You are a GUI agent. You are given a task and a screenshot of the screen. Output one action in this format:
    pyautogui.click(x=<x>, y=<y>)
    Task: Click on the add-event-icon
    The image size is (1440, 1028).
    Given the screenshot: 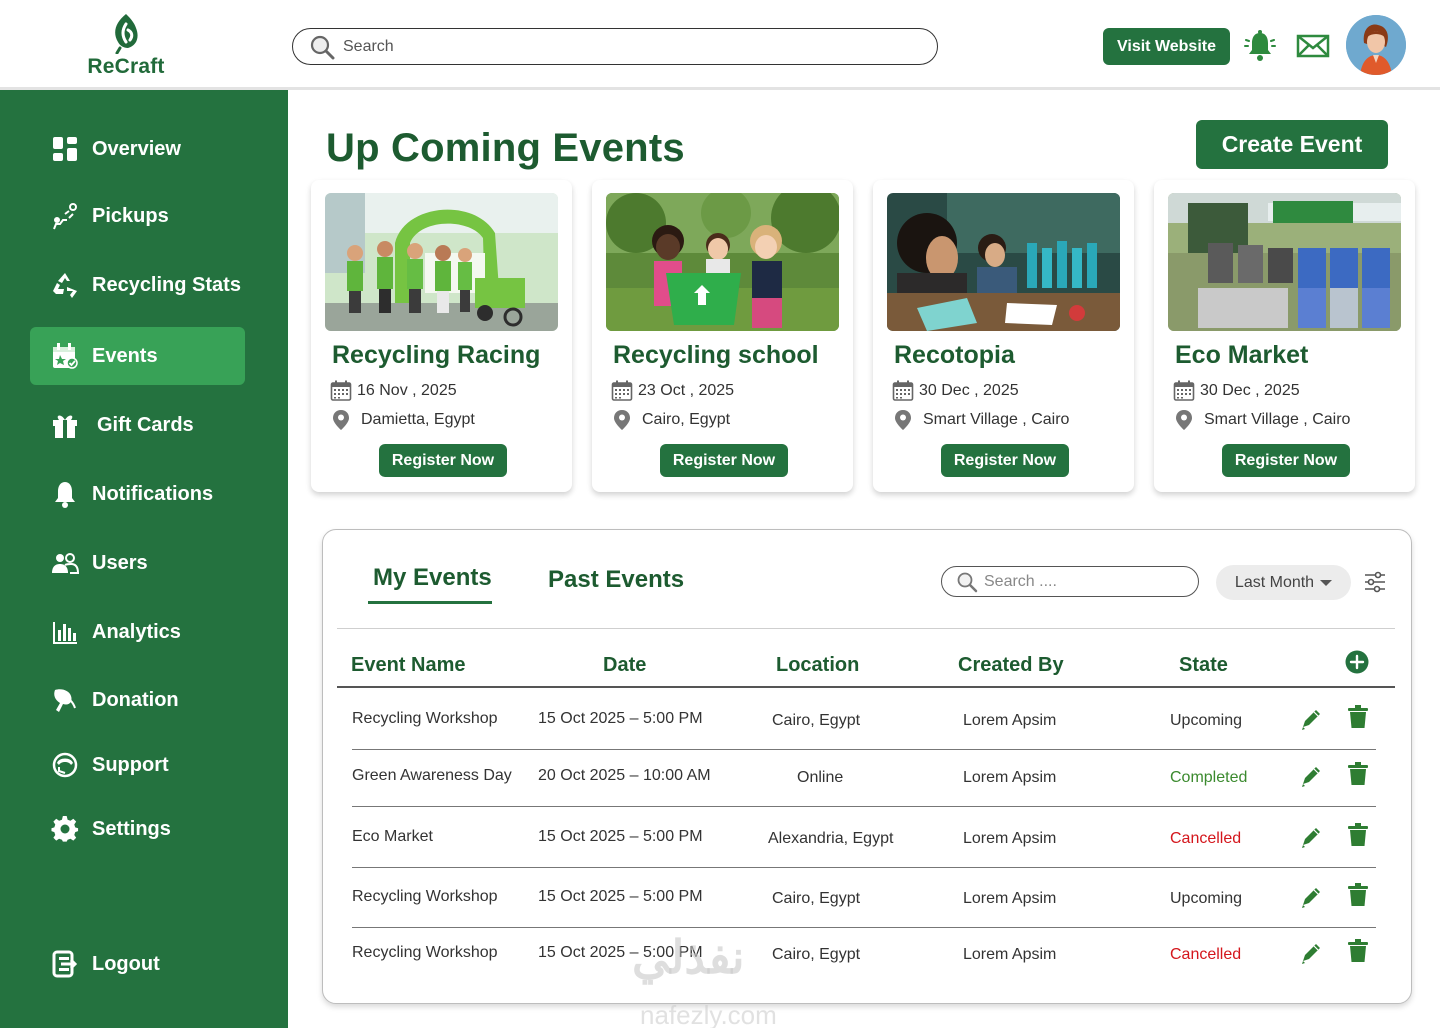 What is the action you would take?
    pyautogui.click(x=1357, y=662)
    